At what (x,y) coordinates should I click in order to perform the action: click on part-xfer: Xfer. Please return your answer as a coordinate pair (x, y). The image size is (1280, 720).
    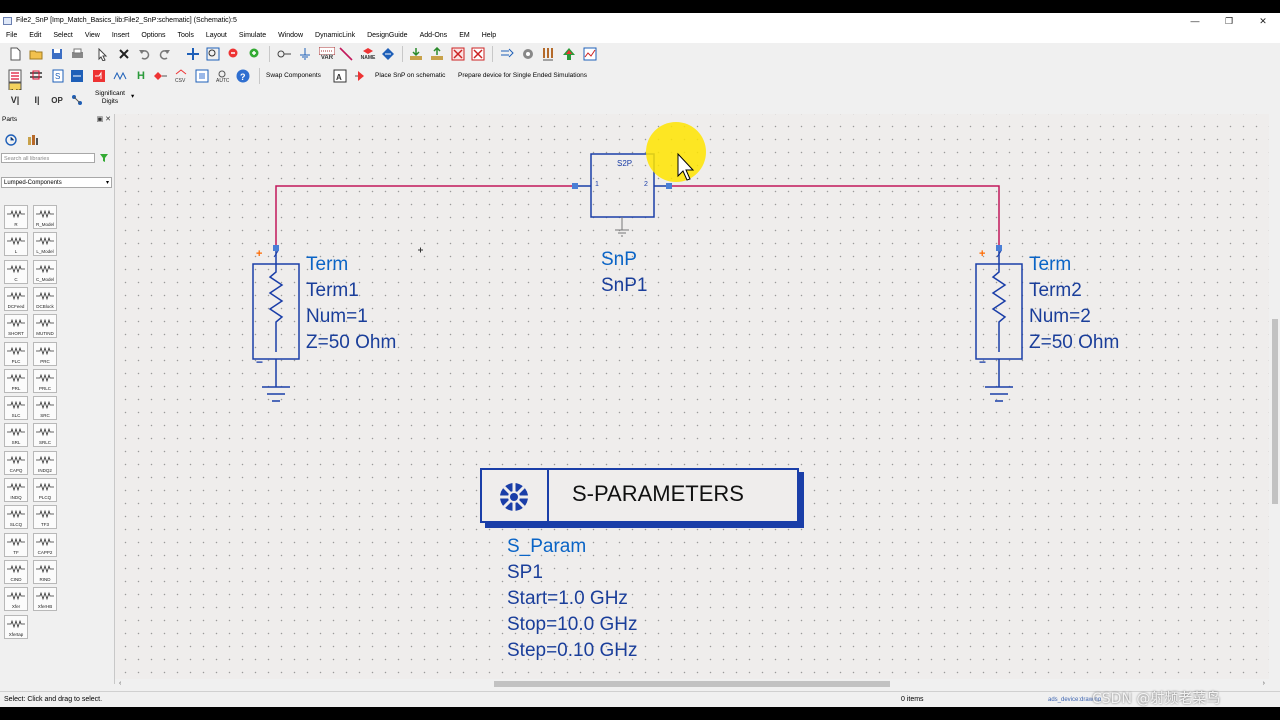
    Looking at the image, I should click on (16, 599).